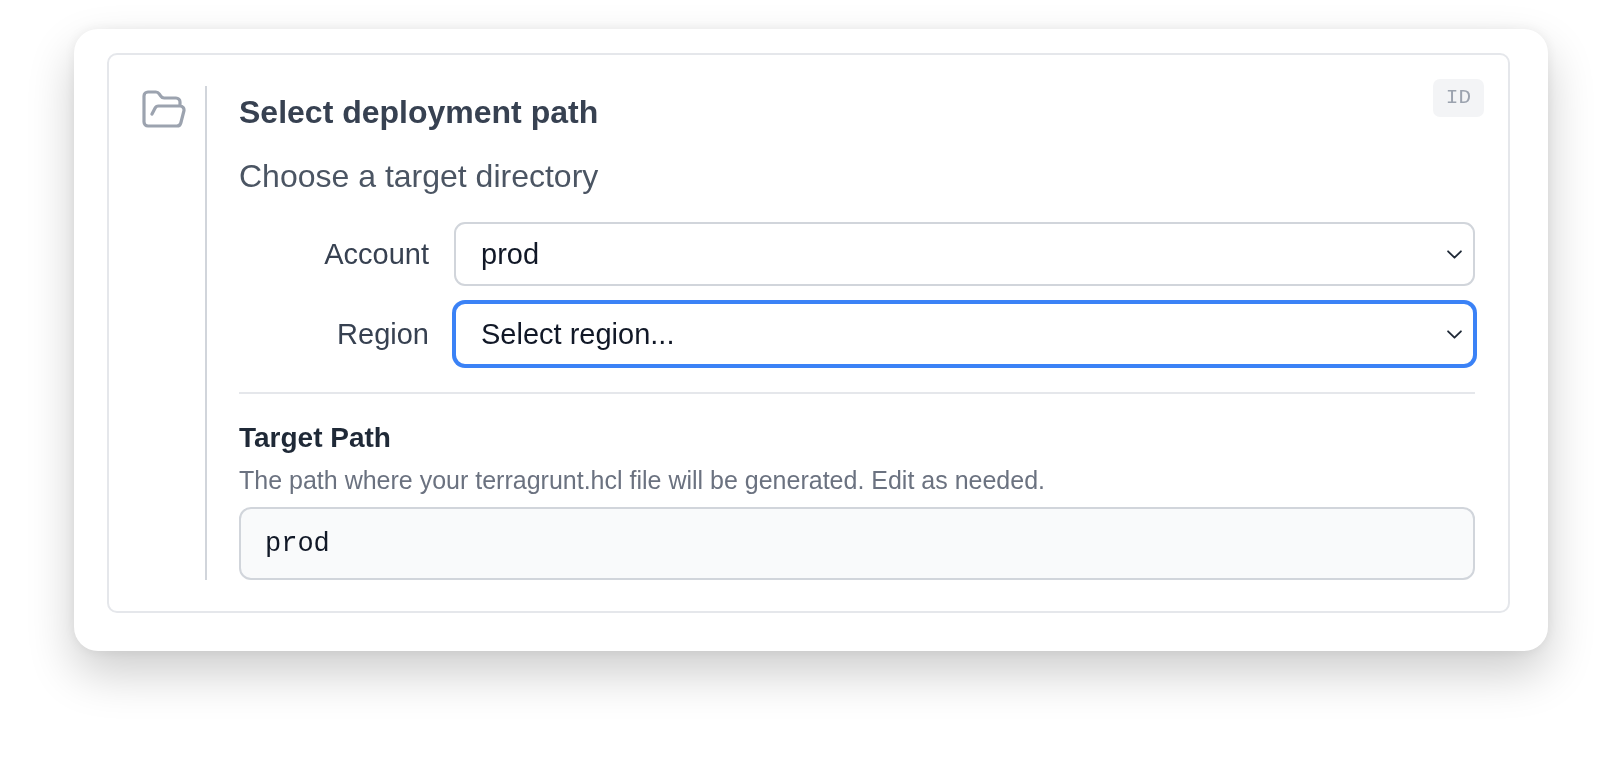 The image size is (1622, 775). I want to click on path-input: prod, so click(857, 543).